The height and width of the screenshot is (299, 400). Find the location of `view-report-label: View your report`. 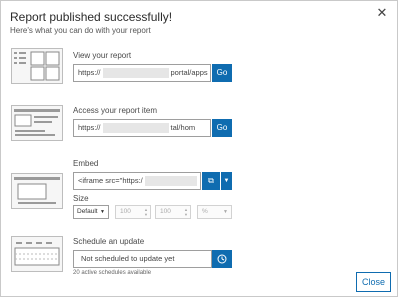

view-report-label: View your report is located at coordinates (102, 55).